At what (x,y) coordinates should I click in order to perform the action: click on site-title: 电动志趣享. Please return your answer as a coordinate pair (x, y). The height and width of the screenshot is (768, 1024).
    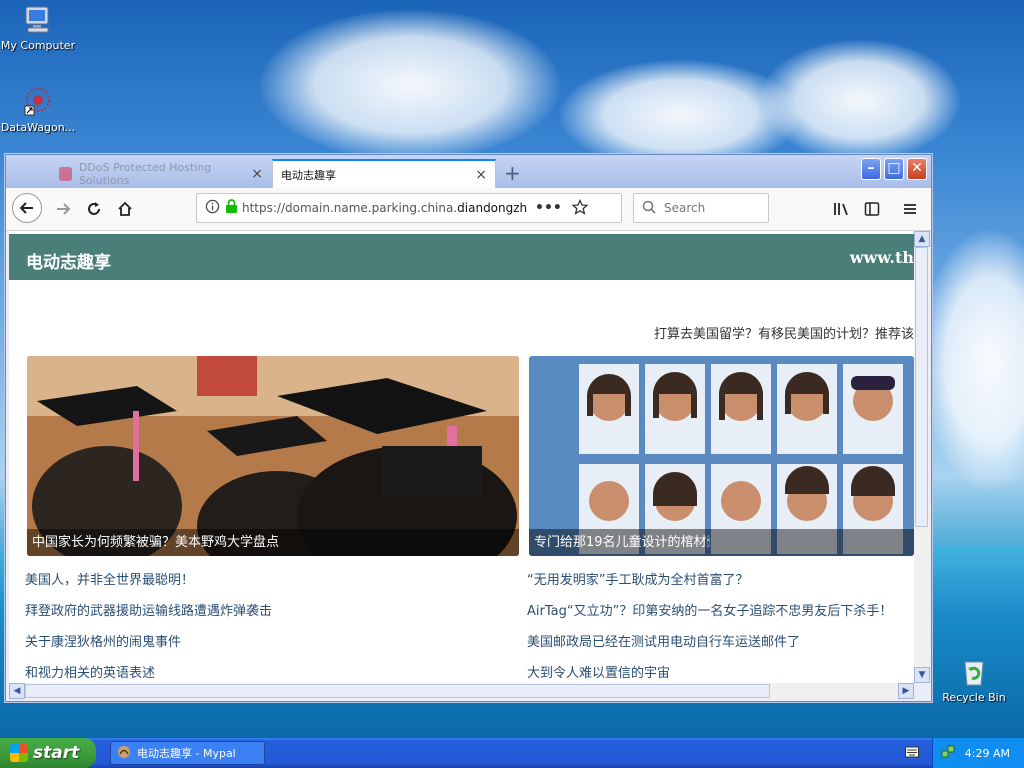
    Looking at the image, I should click on (68, 260).